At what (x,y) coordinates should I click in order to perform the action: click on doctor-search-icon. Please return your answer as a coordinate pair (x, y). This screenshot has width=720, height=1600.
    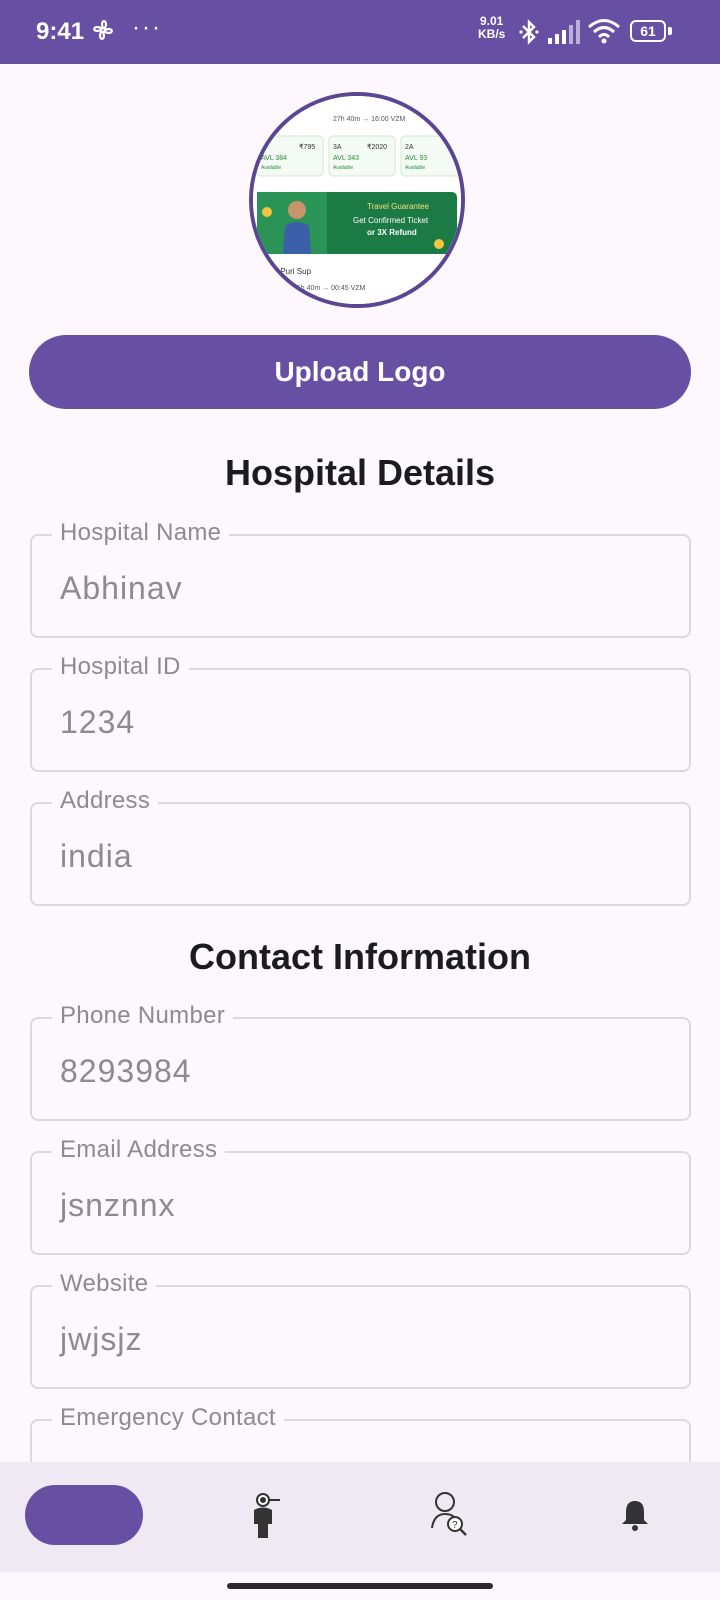
    Looking at the image, I should click on (267, 1517).